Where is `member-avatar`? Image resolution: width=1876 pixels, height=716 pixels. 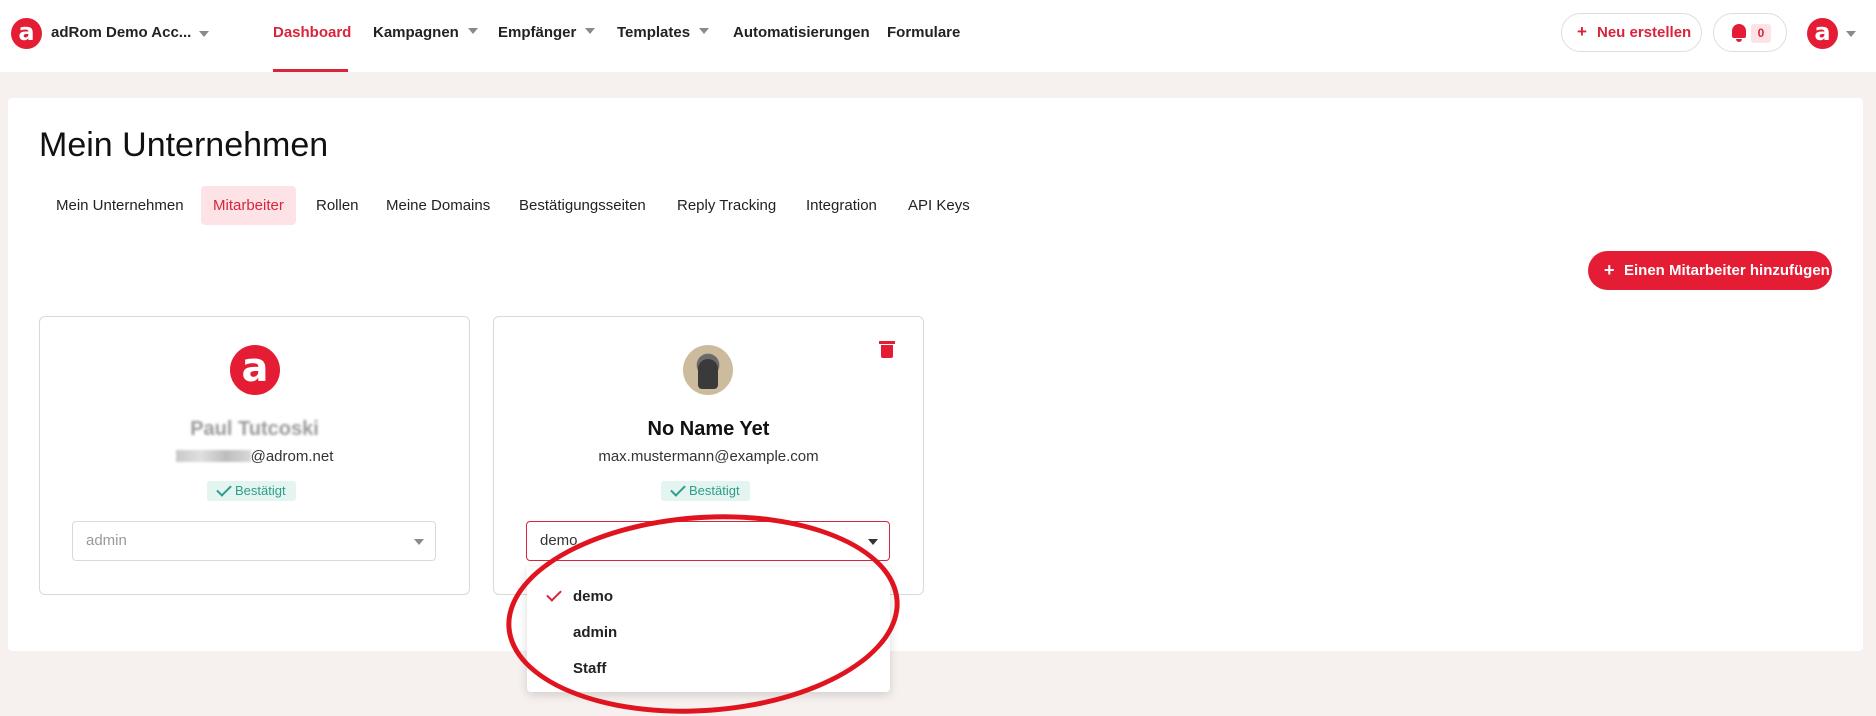 member-avatar is located at coordinates (708, 370).